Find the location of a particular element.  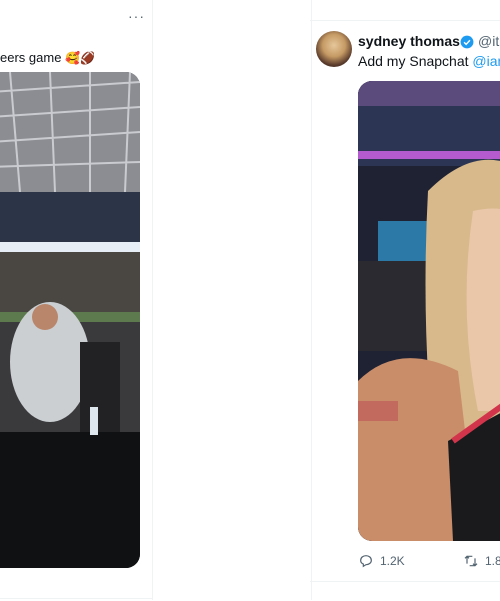

tweet-text: Add my Snapchat @iam is located at coordinates (429, 61).